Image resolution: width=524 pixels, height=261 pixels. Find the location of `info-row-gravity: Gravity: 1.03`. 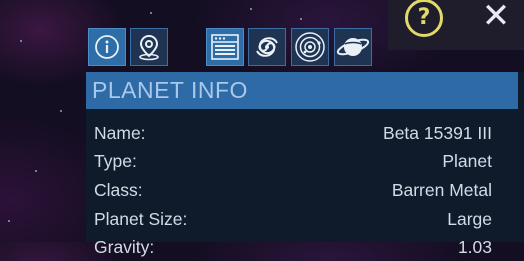

info-row-gravity: Gravity: 1.03 is located at coordinates (293, 247).